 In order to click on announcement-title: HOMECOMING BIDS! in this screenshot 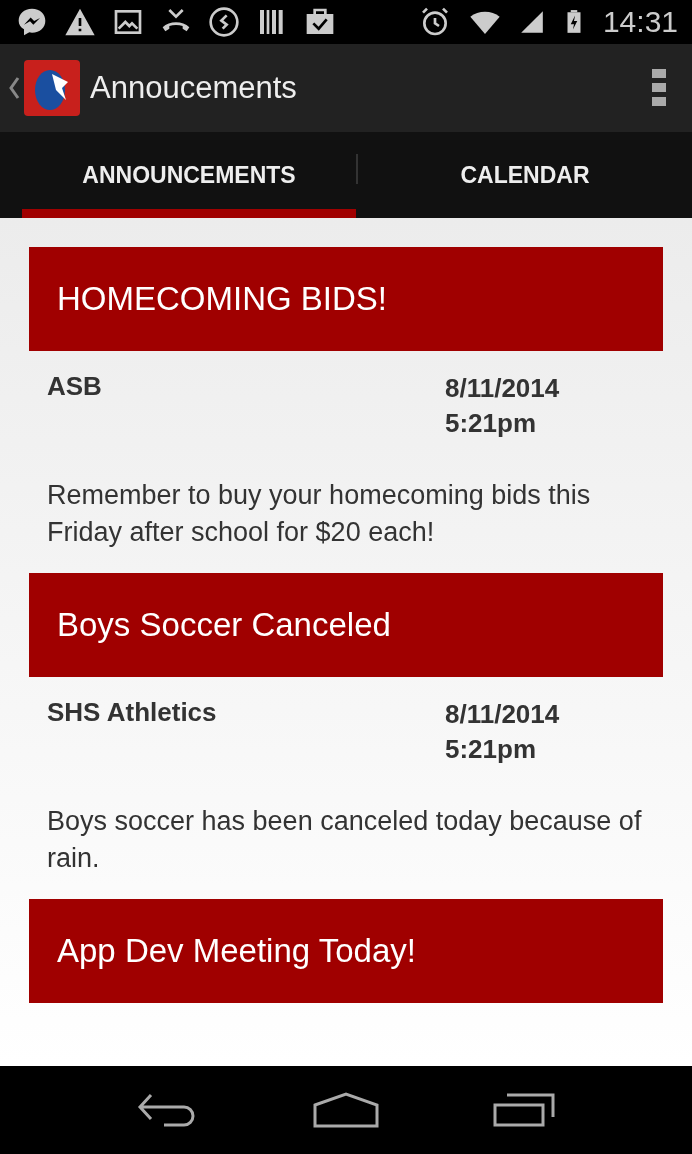, I will do `click(346, 299)`.